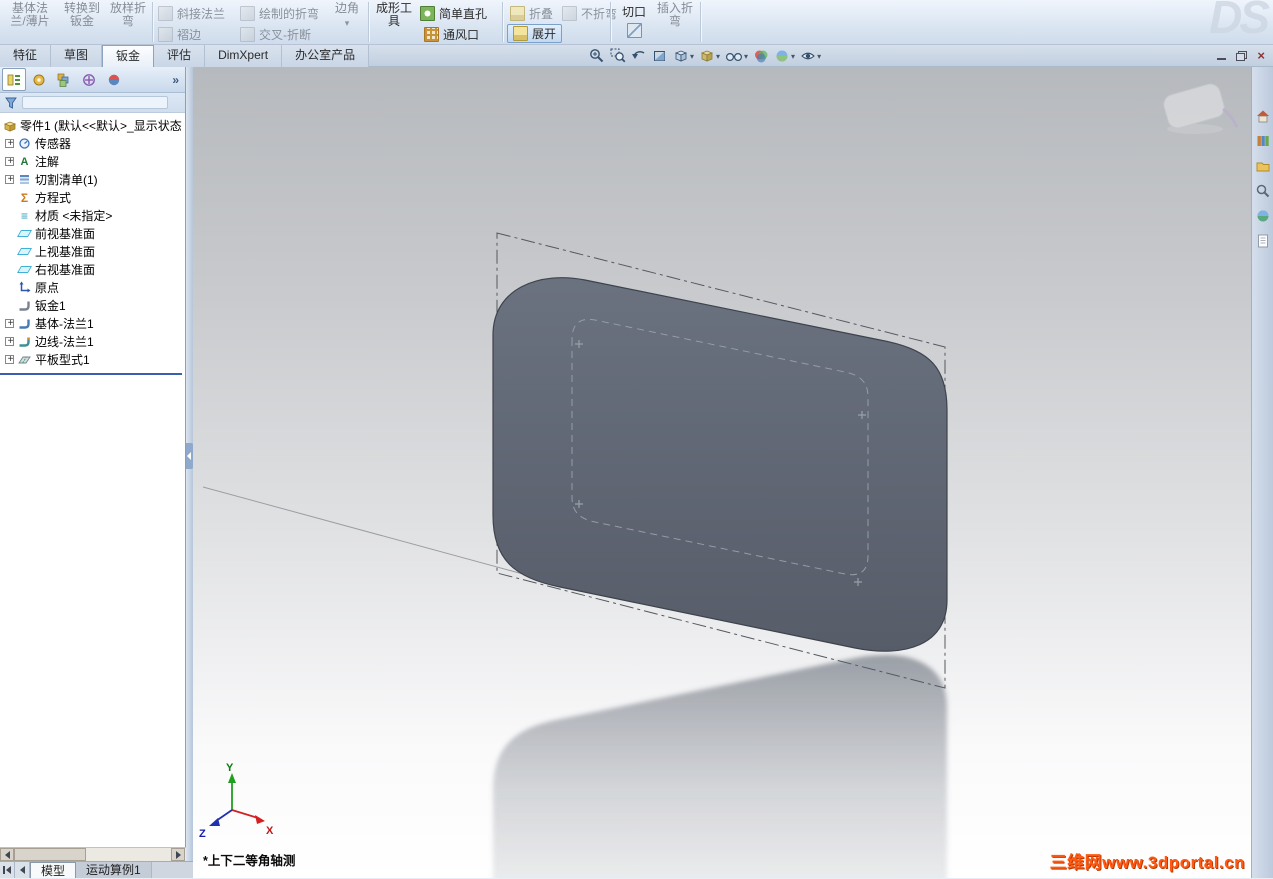  Describe the element at coordinates (22, 870) in the screenshot. I see `tab-scroll-left-button` at that location.